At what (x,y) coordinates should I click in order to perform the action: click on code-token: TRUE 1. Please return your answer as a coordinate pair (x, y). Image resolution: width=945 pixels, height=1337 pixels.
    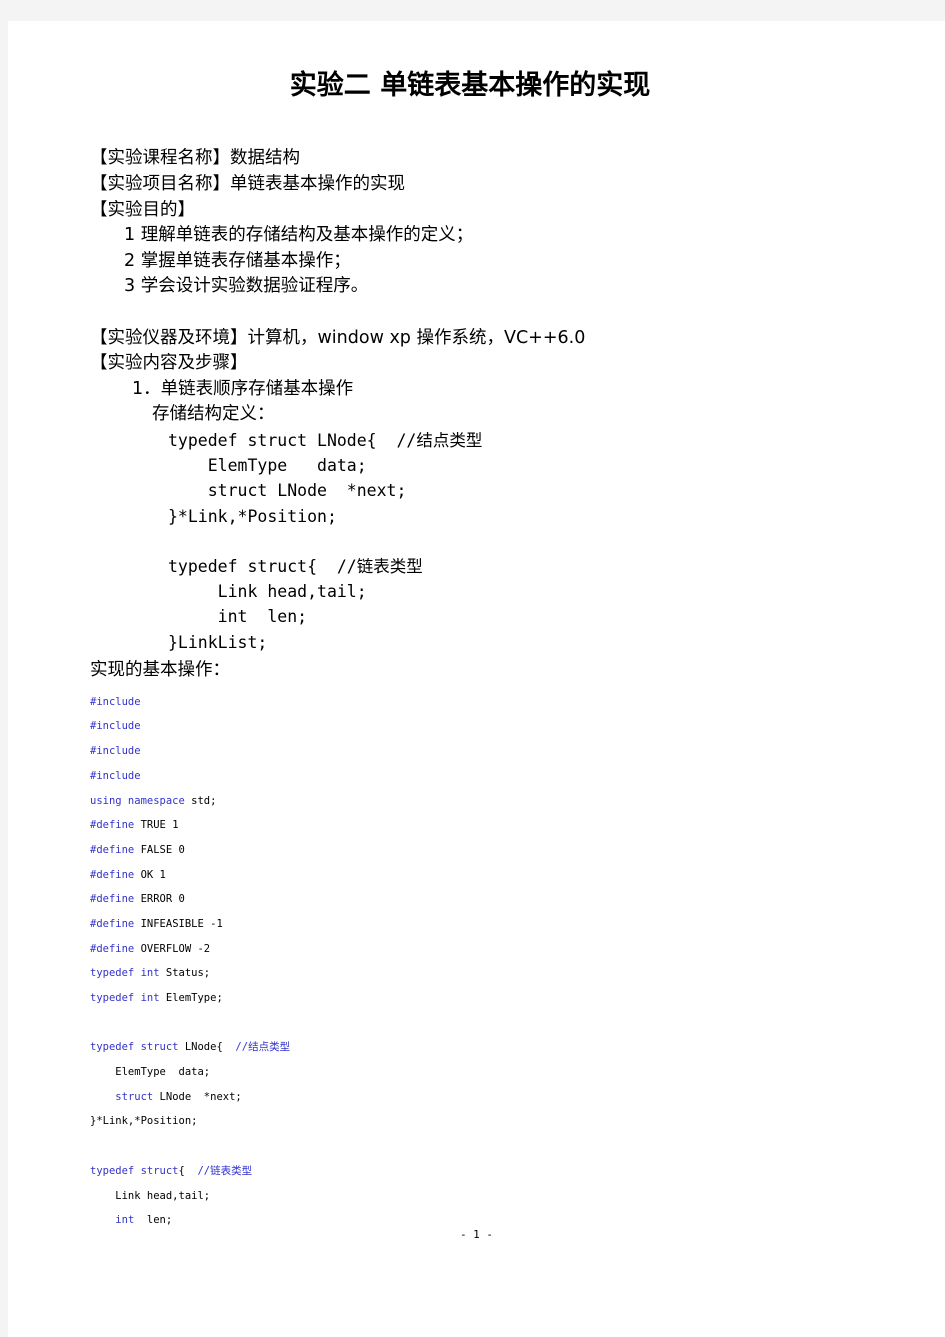
    Looking at the image, I should click on (156, 825).